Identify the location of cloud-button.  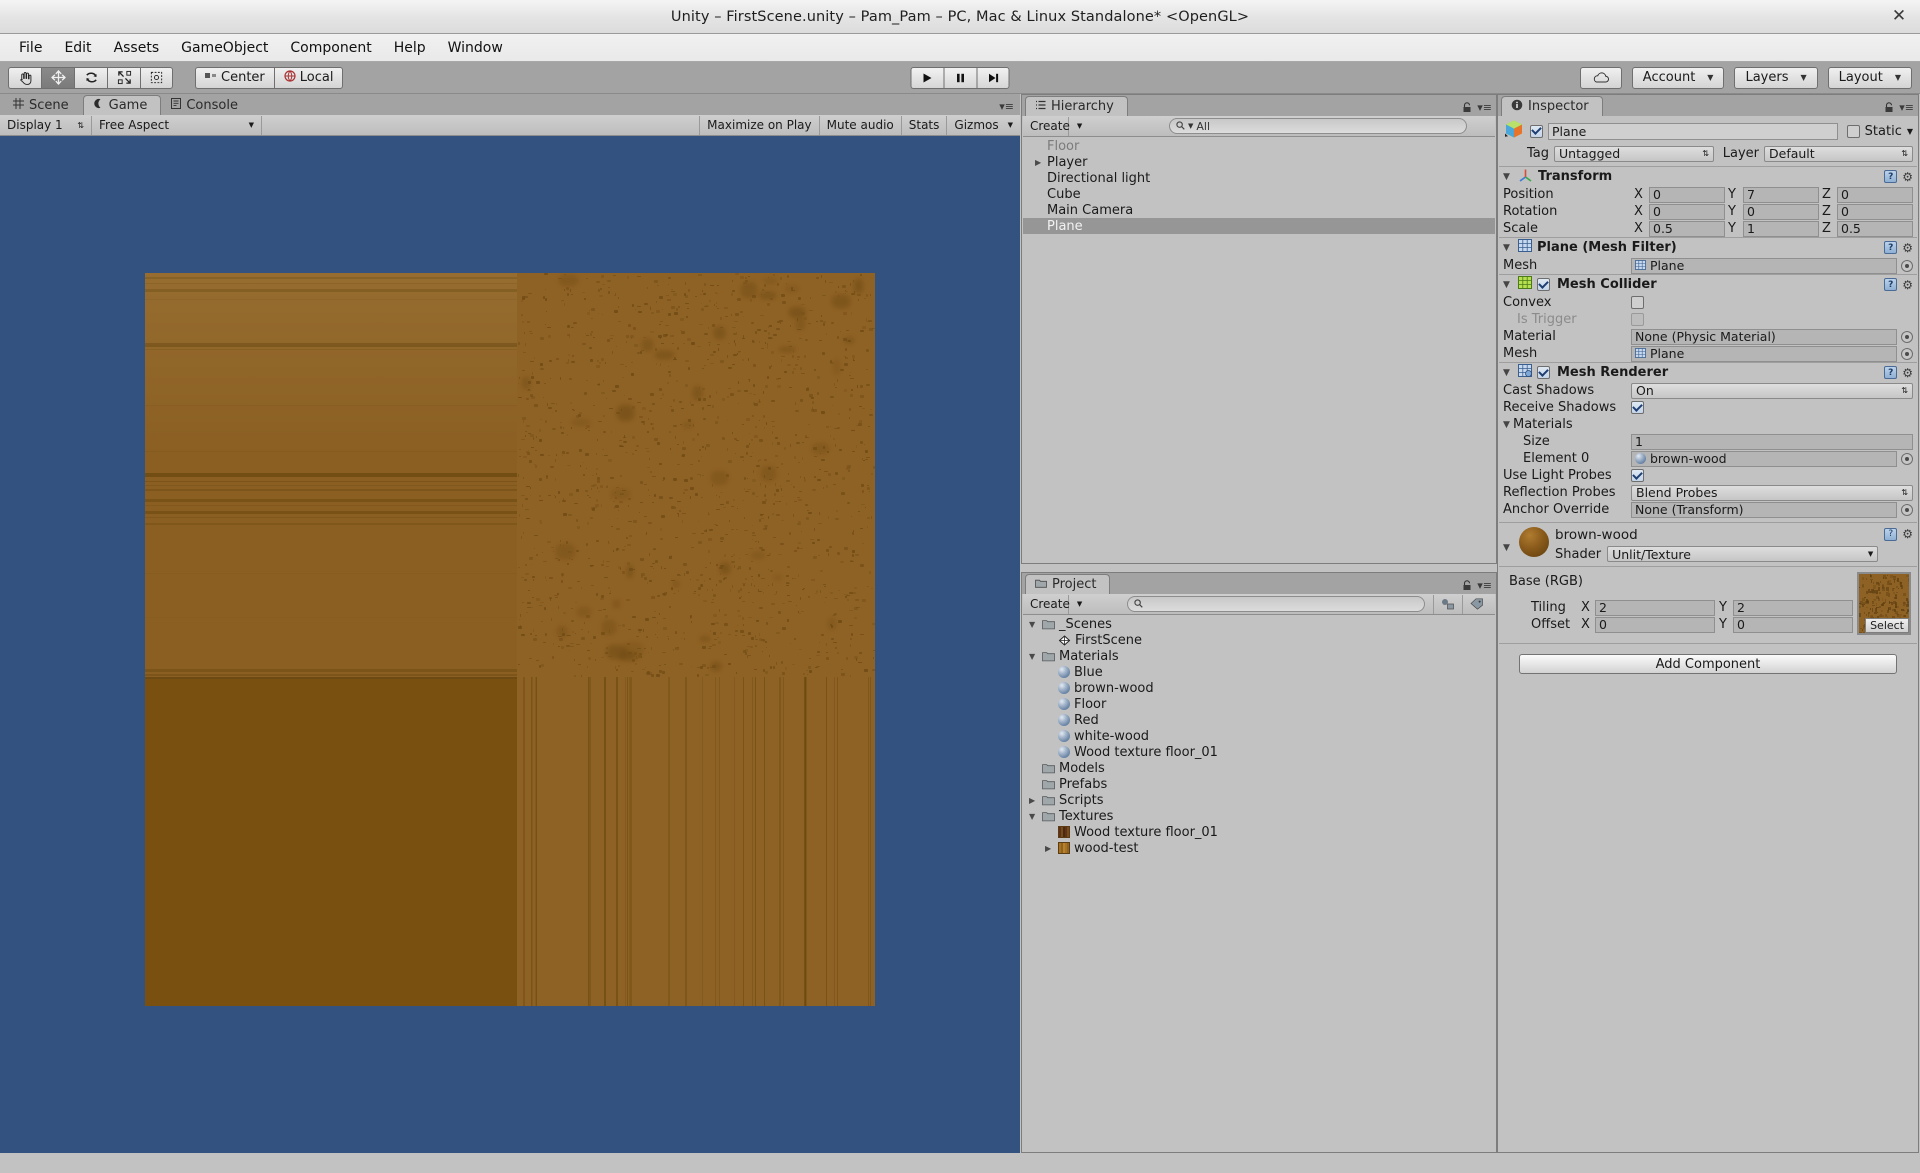
(1600, 77).